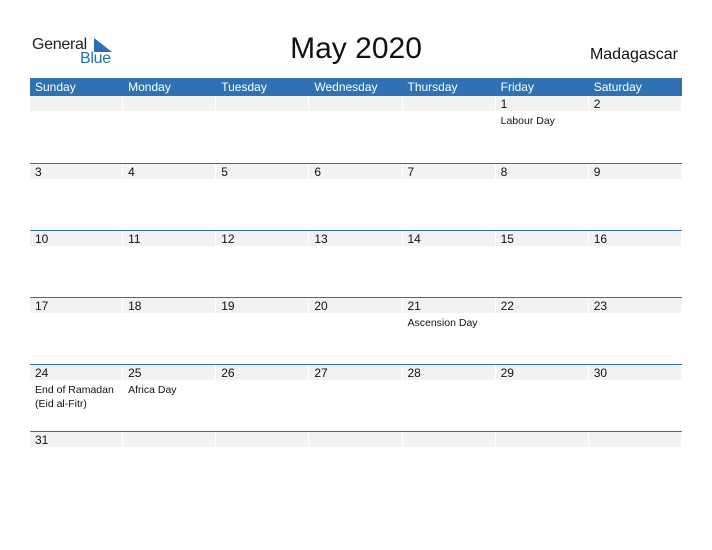  What do you see at coordinates (504, 104) in the screenshot?
I see `day-number: 1` at bounding box center [504, 104].